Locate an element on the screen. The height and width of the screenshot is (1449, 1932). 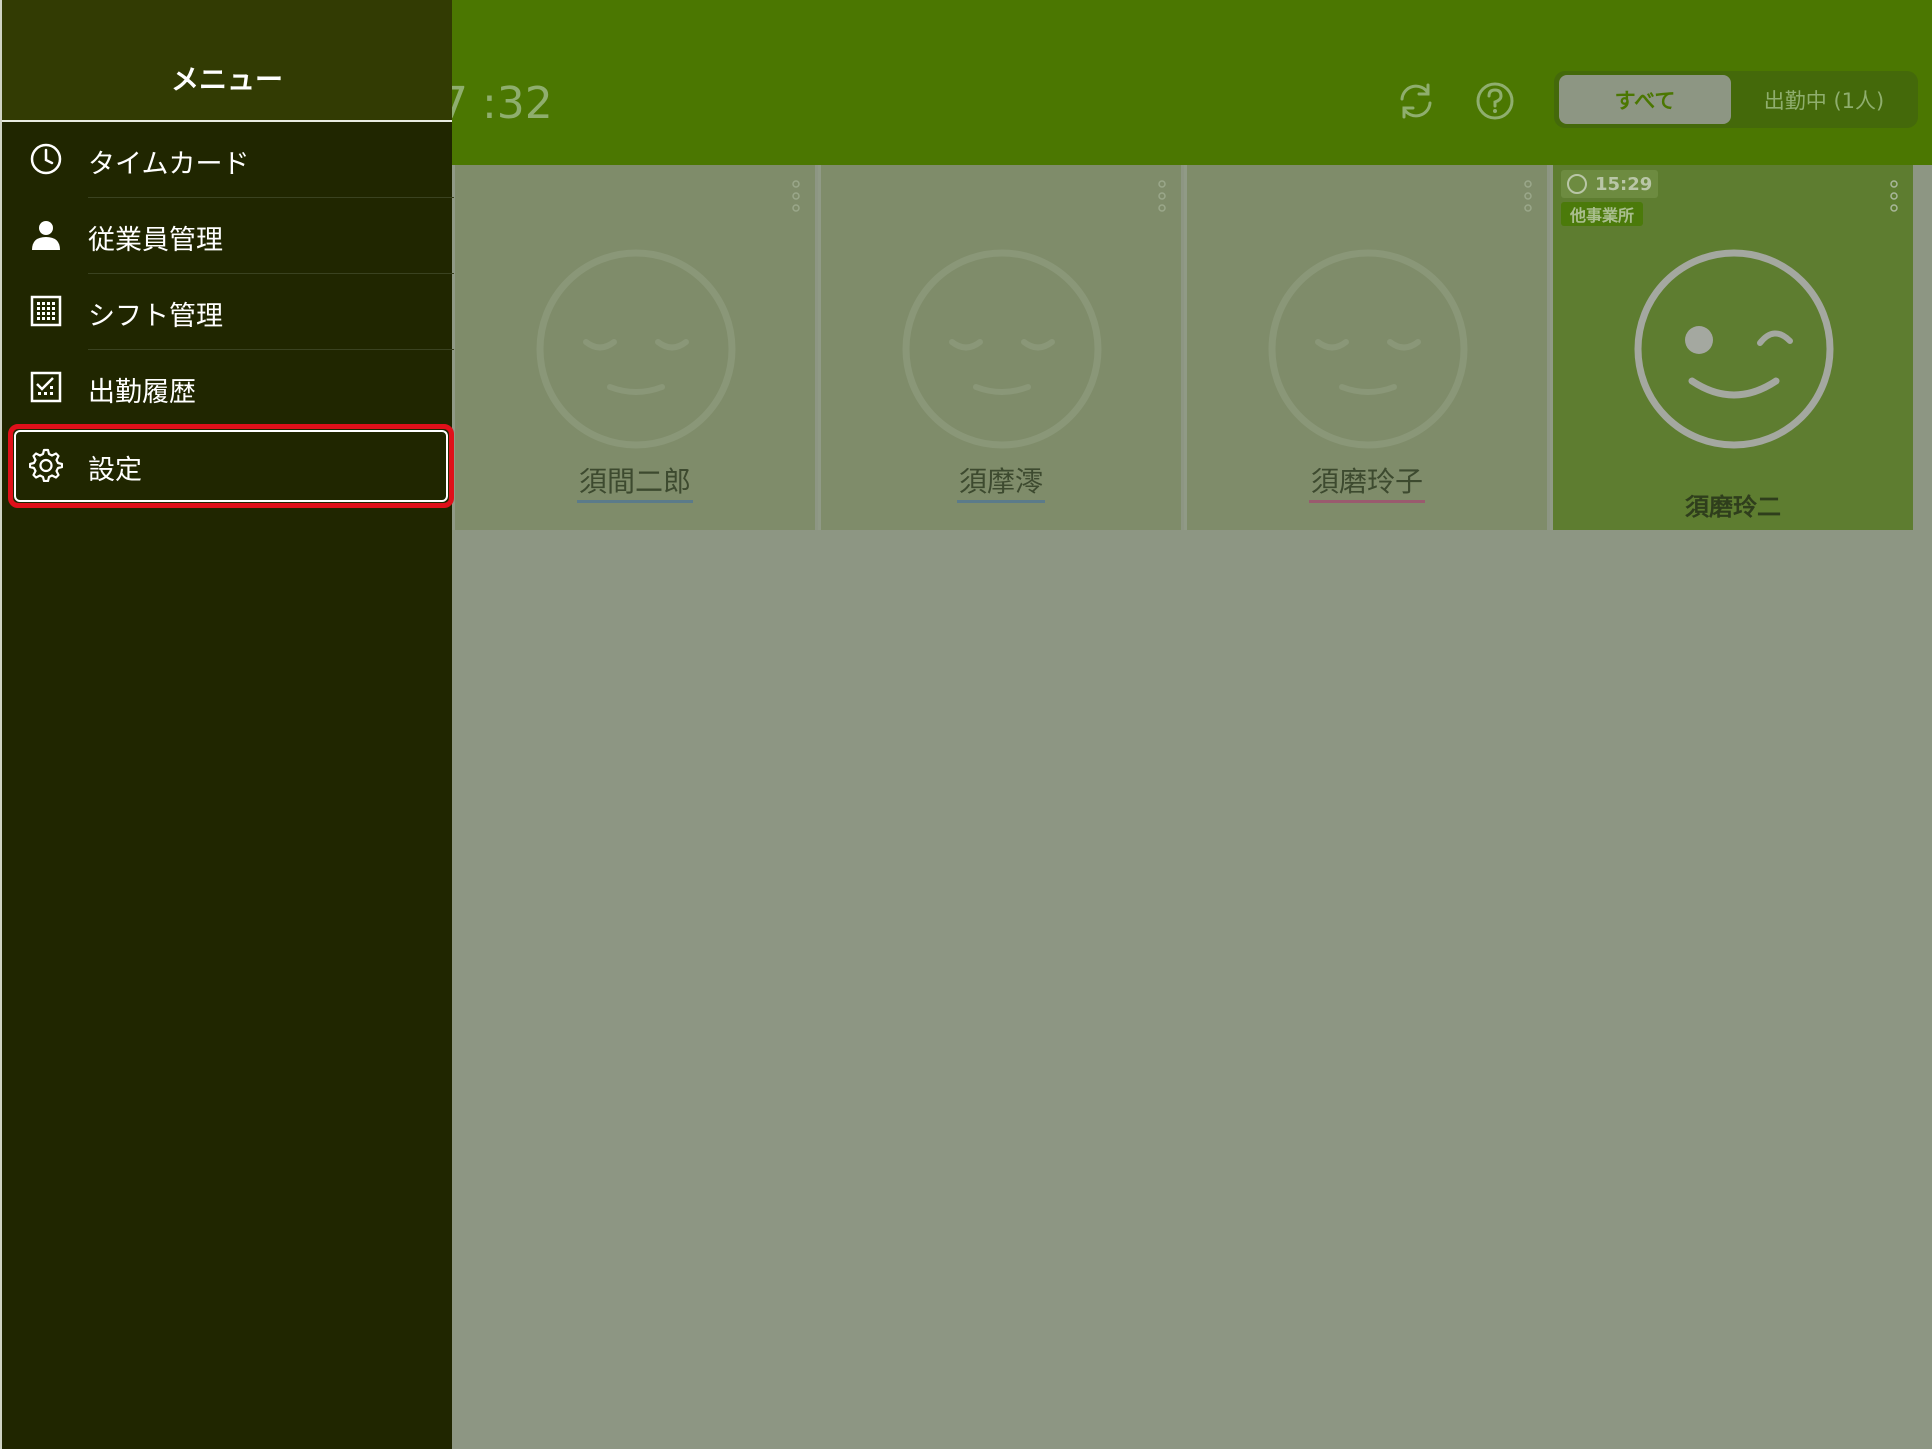
employee-card: 須磨玲子 is located at coordinates (1365, 347).